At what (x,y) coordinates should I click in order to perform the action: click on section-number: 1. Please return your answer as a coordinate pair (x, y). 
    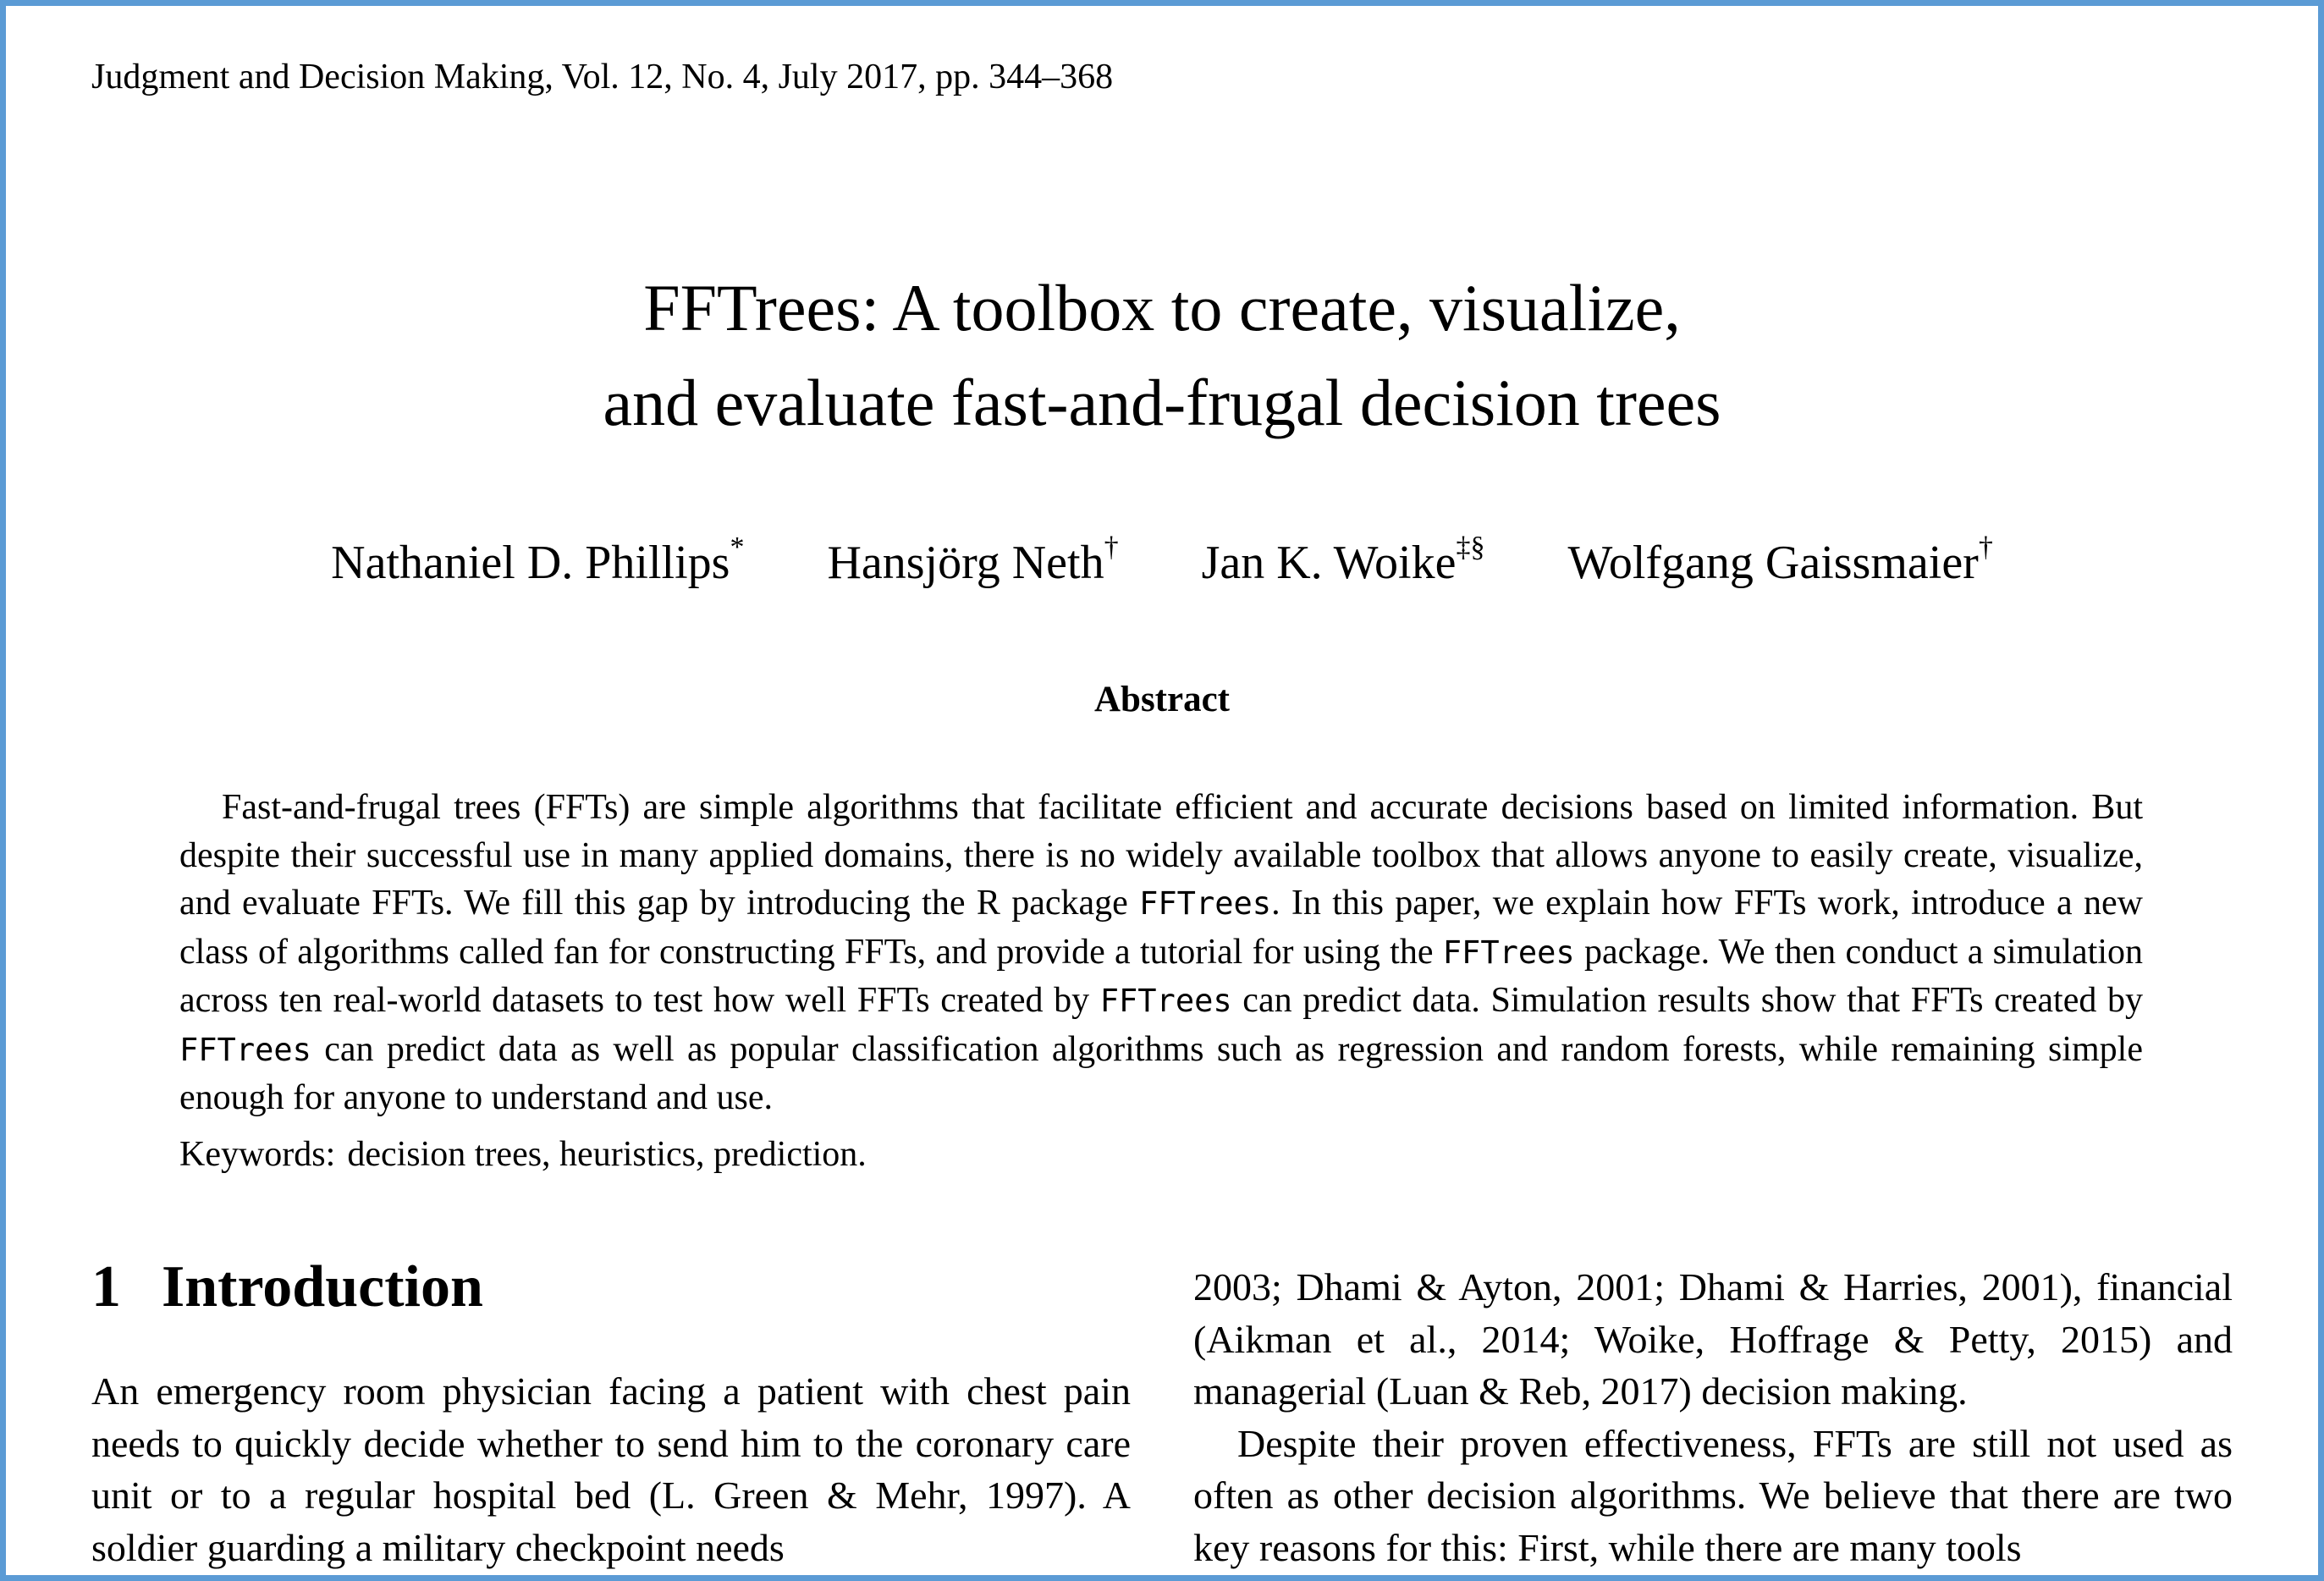
    Looking at the image, I should click on (106, 1286).